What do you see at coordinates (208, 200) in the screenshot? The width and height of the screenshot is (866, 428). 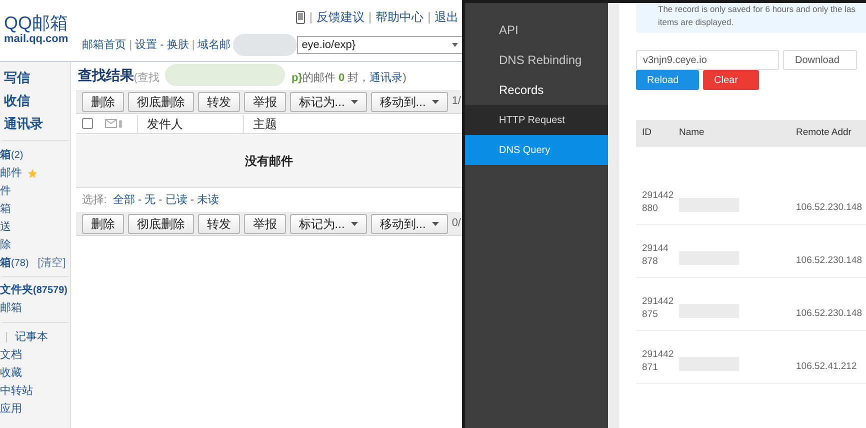 I see `select-link: 未读` at bounding box center [208, 200].